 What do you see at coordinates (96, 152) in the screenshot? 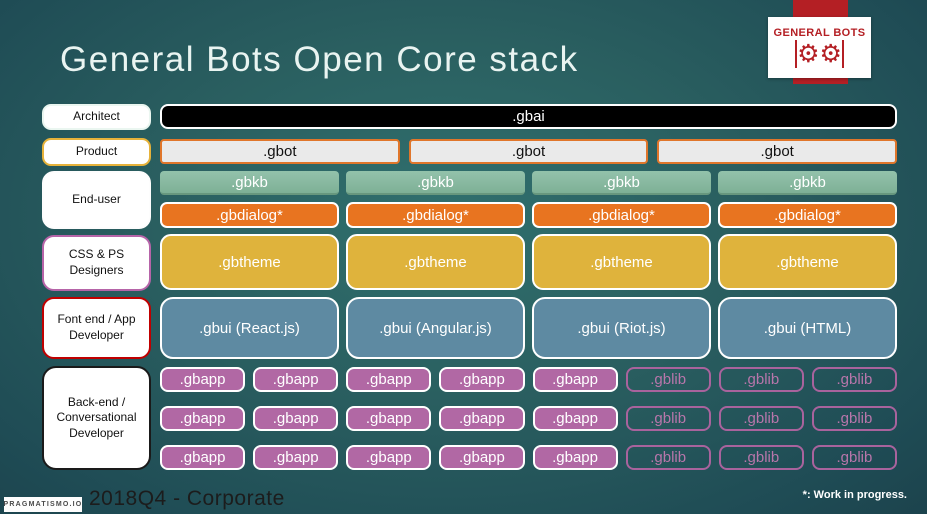
I see `role-label-product: Product` at bounding box center [96, 152].